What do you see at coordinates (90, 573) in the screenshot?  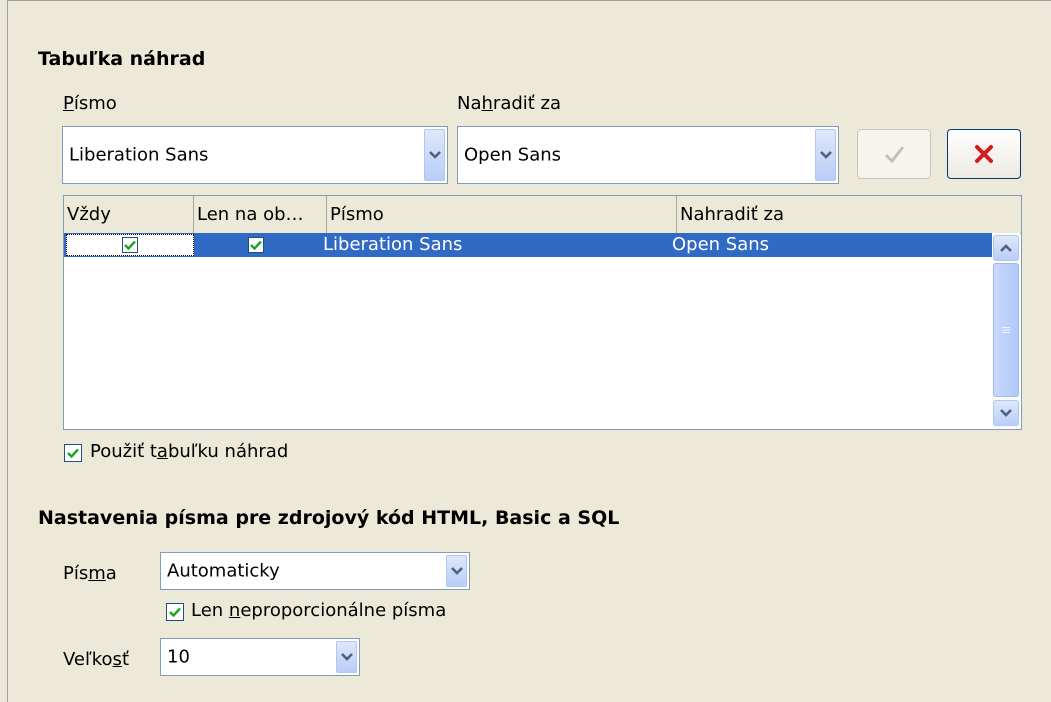 I see `fonts-label: Písma` at bounding box center [90, 573].